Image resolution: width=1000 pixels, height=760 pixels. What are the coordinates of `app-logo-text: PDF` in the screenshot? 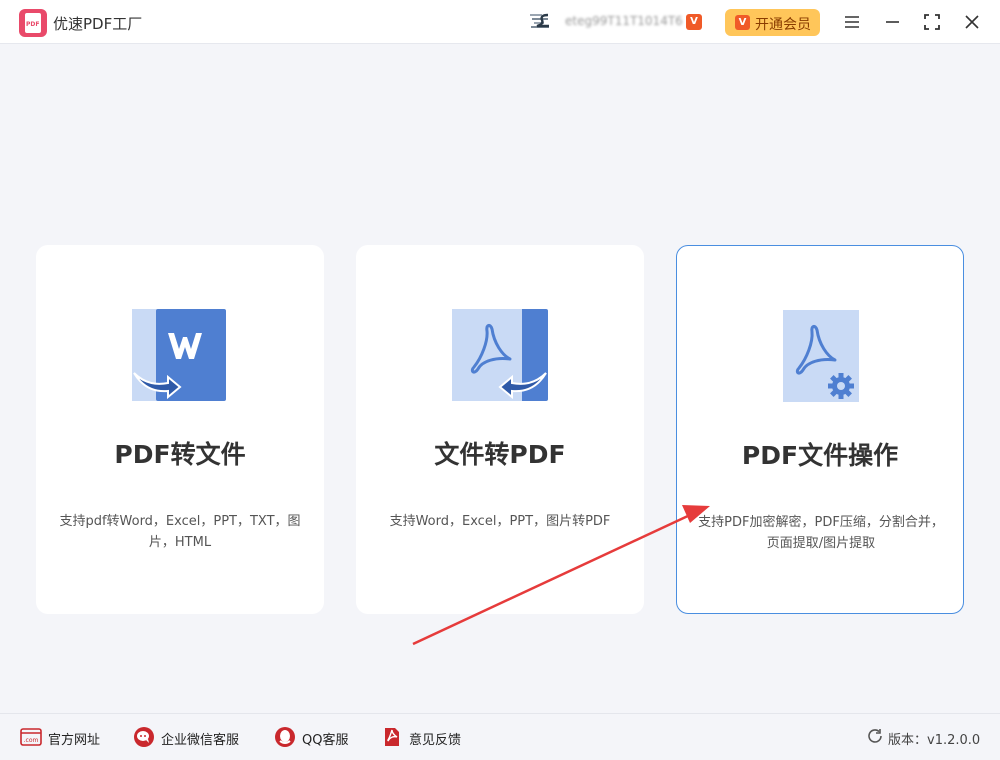 It's located at (33, 24).